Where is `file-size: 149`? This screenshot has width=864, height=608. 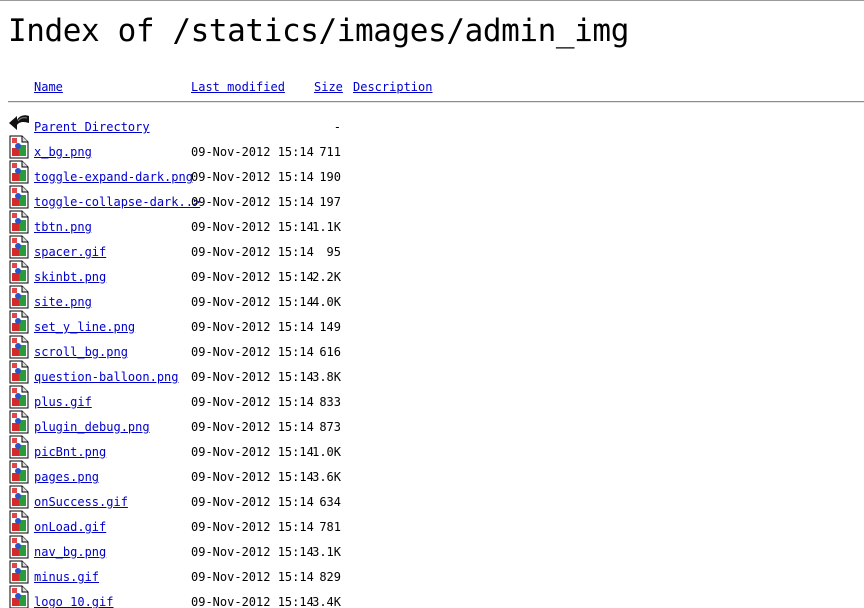 file-size: 149 is located at coordinates (330, 327).